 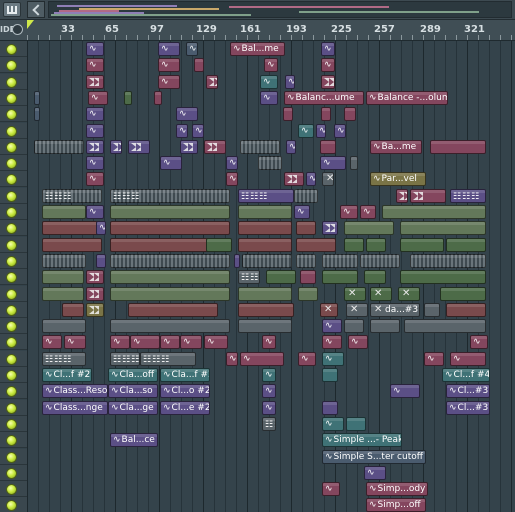 What do you see at coordinates (324, 98) in the screenshot?
I see `automation-clip: ∿Balanc...ume` at bounding box center [324, 98].